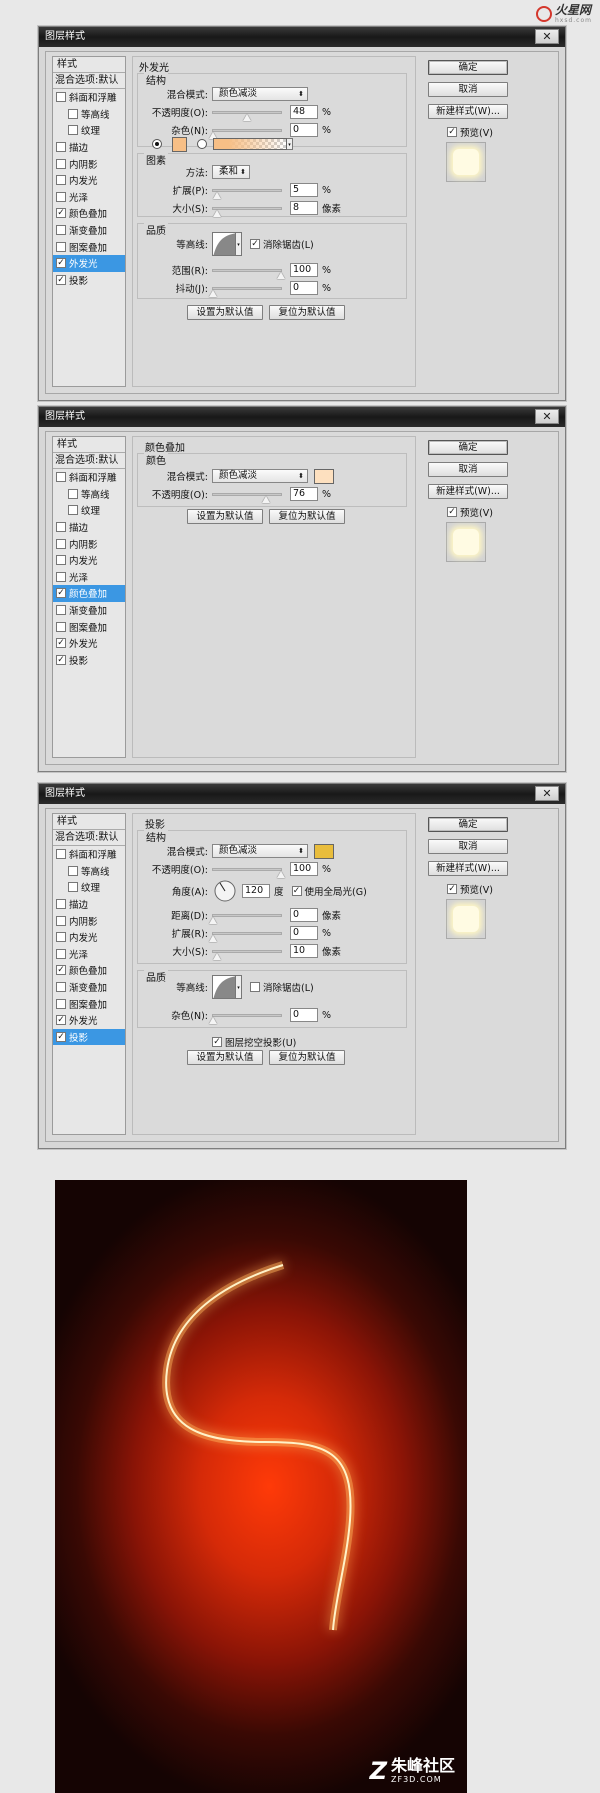  Describe the element at coordinates (179, 144) in the screenshot. I see `glow-color-swatch` at that location.